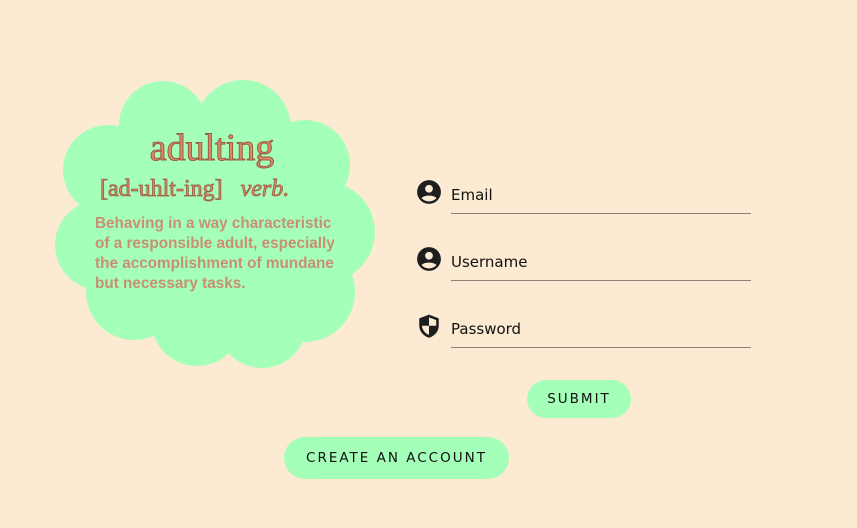 Image resolution: width=857 pixels, height=528 pixels. I want to click on pronunciation: [ad-uhlt-ing], so click(161, 189).